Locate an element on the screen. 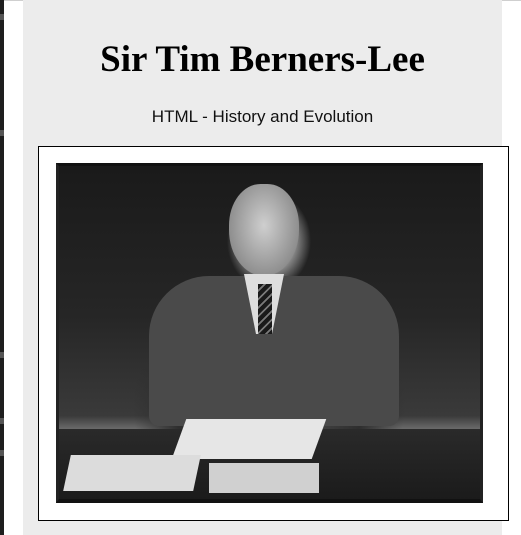 The height and width of the screenshot is (535, 521). photo-head is located at coordinates (264, 230).